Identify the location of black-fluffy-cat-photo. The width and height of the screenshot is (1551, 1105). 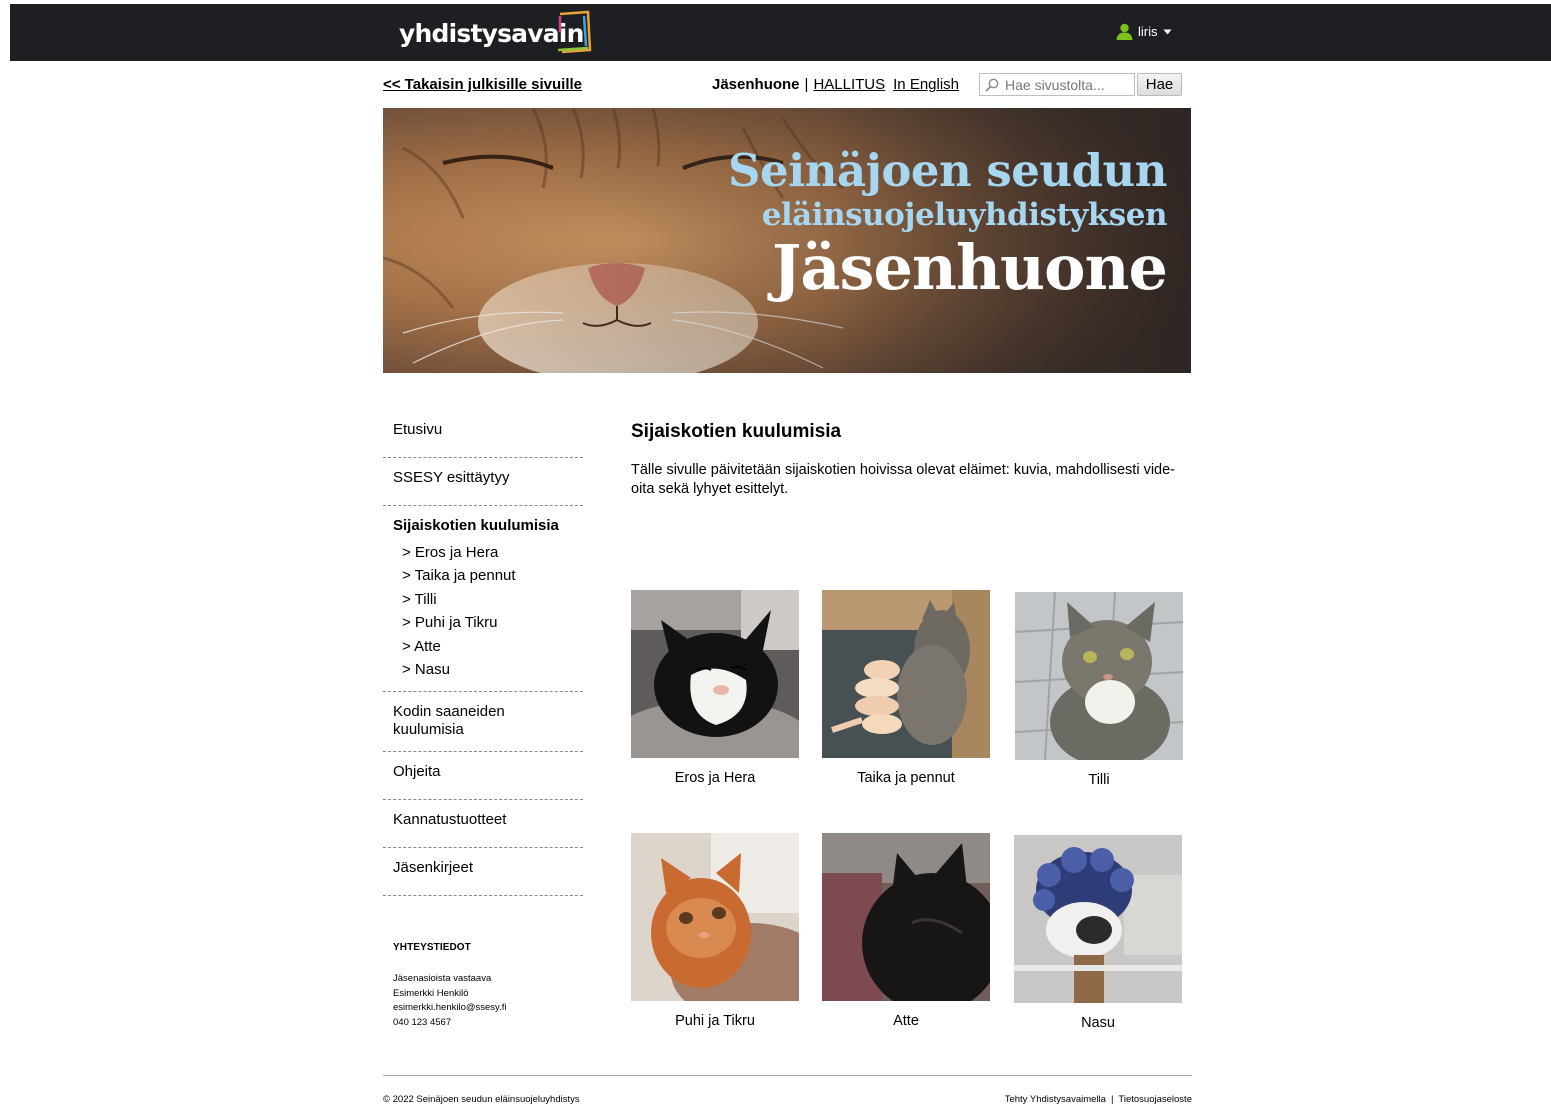
(906, 917).